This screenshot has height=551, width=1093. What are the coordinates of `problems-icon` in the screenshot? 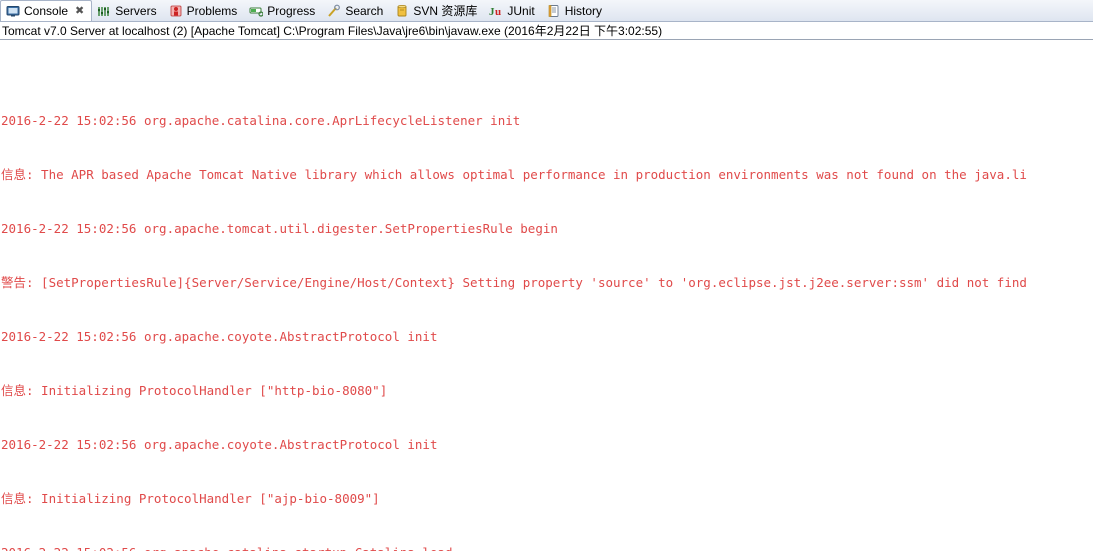 It's located at (176, 11).